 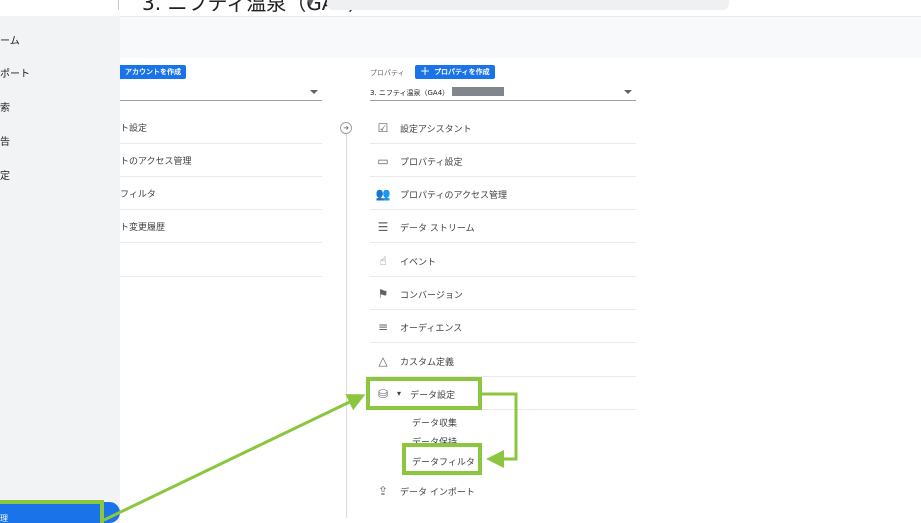 I want to click on checkbox-icon: ☑, so click(x=383, y=128).